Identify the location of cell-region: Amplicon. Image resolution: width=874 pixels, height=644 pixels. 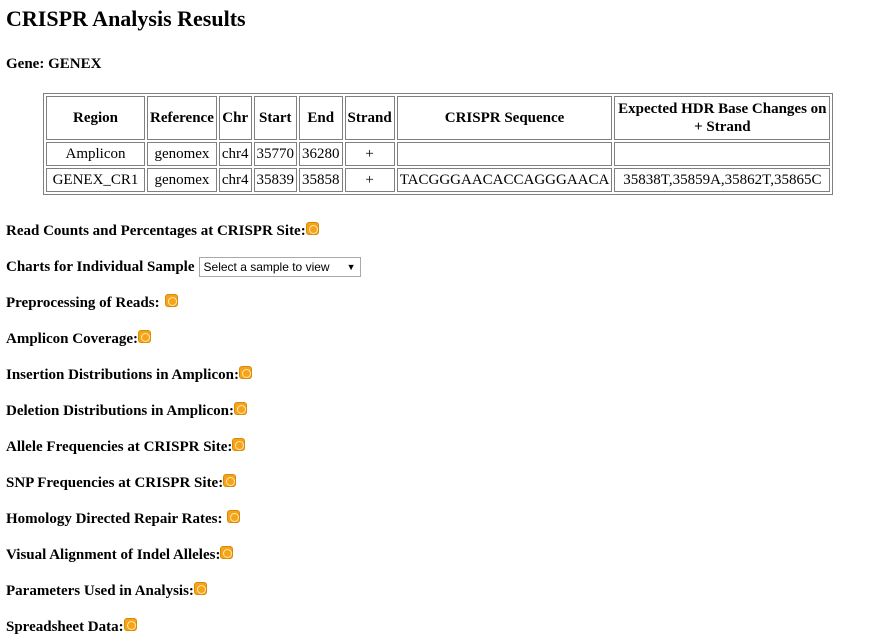
(95, 154).